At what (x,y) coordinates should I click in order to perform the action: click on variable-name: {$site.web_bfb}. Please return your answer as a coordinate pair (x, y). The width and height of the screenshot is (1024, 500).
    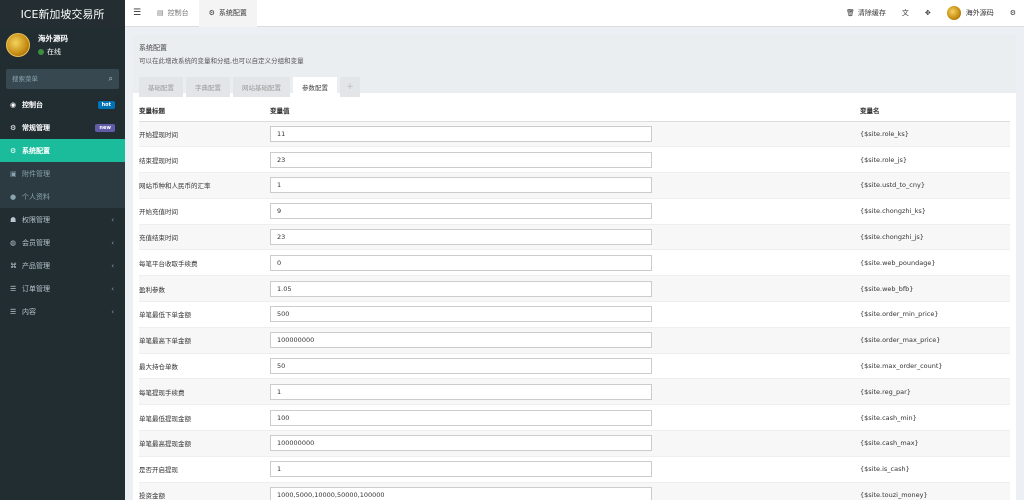
    Looking at the image, I should click on (935, 289).